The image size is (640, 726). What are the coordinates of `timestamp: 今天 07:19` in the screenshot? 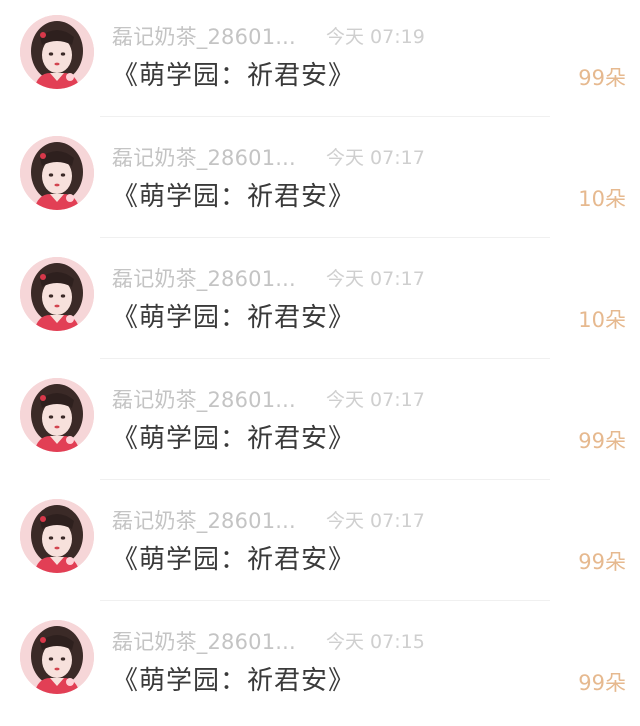 It's located at (375, 37).